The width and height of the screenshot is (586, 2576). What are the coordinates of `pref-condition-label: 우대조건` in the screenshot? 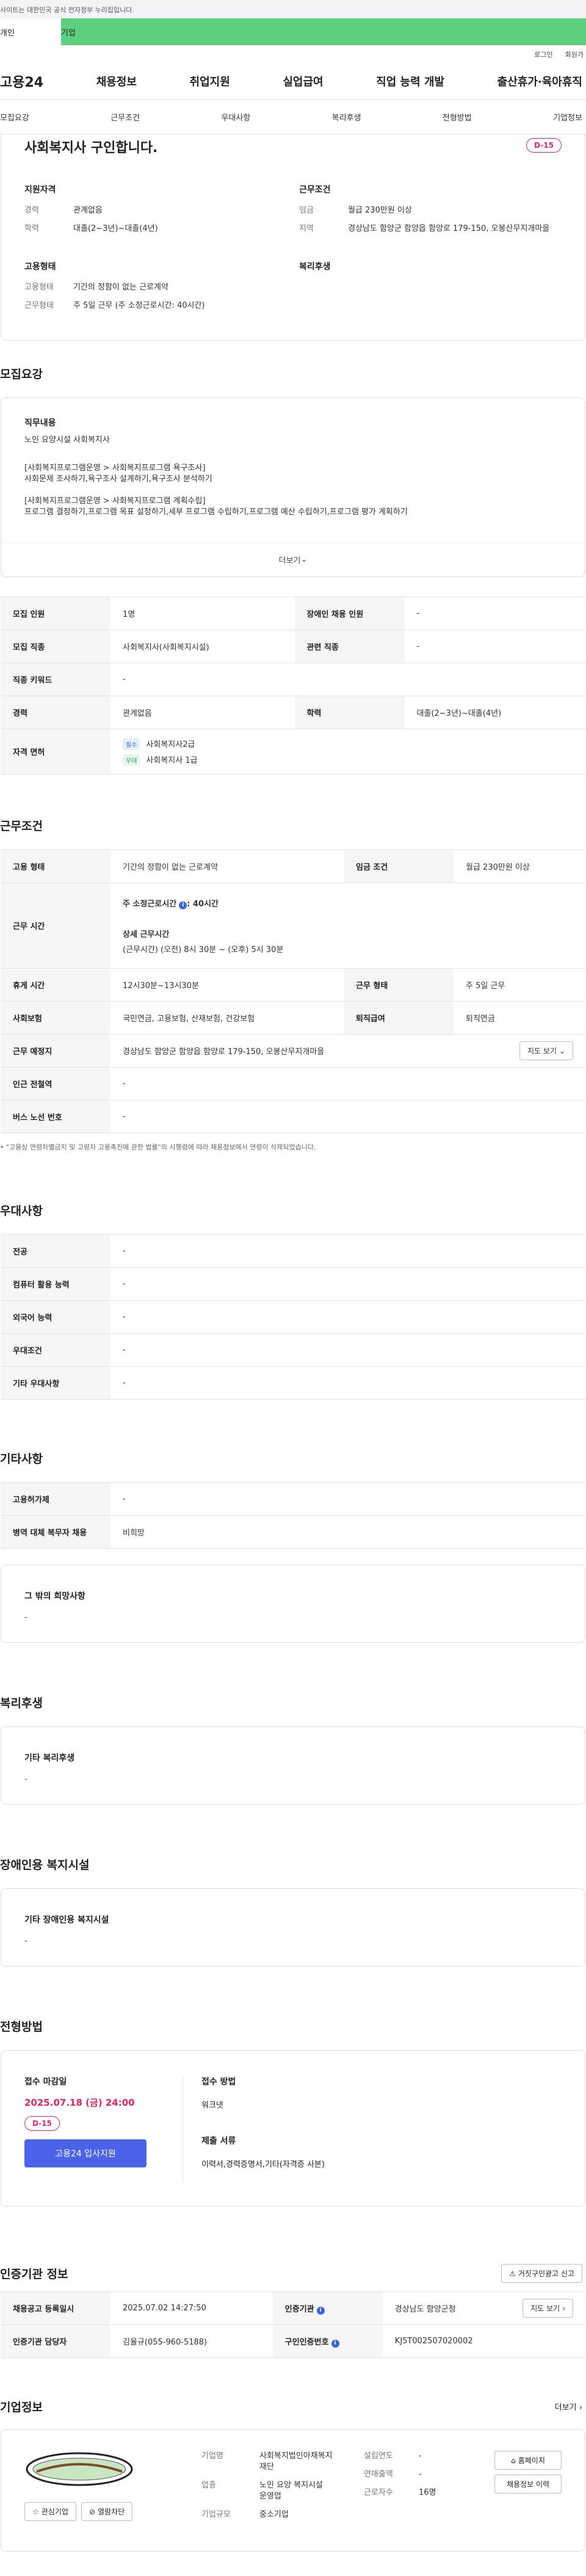 It's located at (55, 1350).